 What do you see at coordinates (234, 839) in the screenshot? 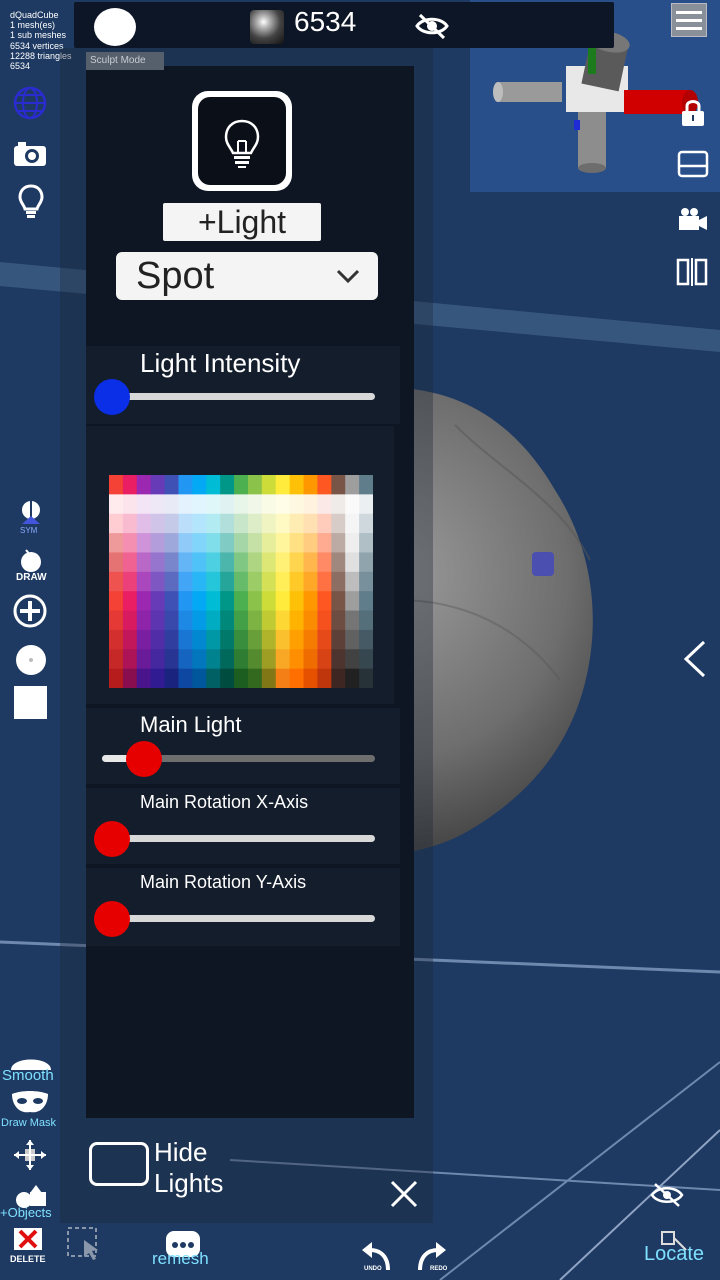
I see `rotation-x-slider-track` at bounding box center [234, 839].